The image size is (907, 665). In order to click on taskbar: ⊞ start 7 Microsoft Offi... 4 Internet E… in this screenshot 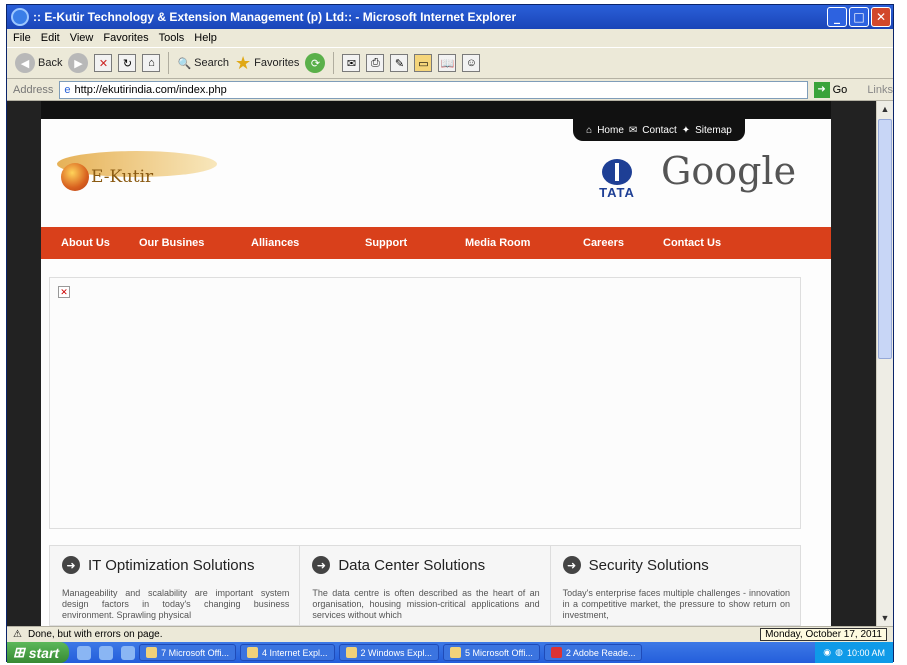, I will do `click(450, 652)`.